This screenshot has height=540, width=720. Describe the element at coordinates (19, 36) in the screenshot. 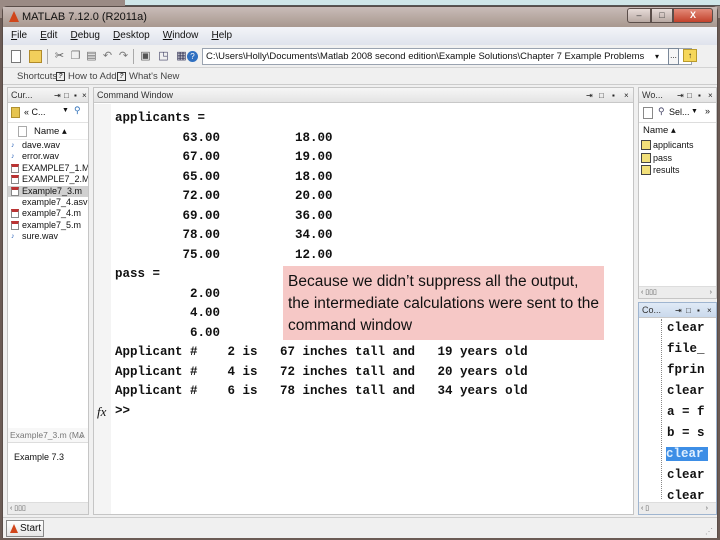

I see `menu-file: File` at that location.